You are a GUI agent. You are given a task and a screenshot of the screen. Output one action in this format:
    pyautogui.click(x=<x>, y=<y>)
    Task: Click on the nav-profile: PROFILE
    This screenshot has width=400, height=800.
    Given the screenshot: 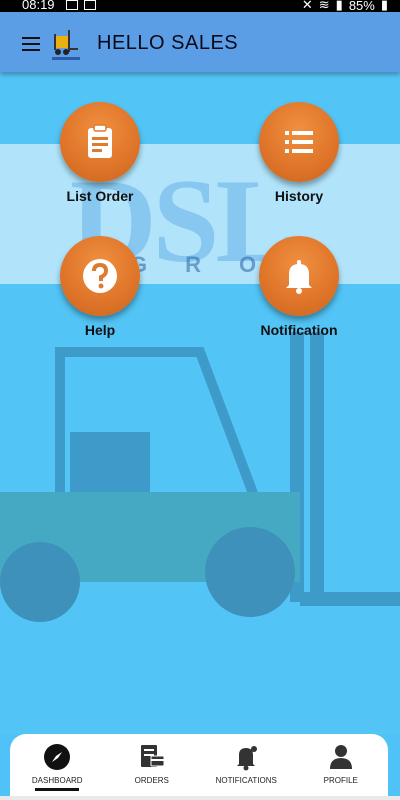 What is the action you would take?
    pyautogui.click(x=341, y=763)
    